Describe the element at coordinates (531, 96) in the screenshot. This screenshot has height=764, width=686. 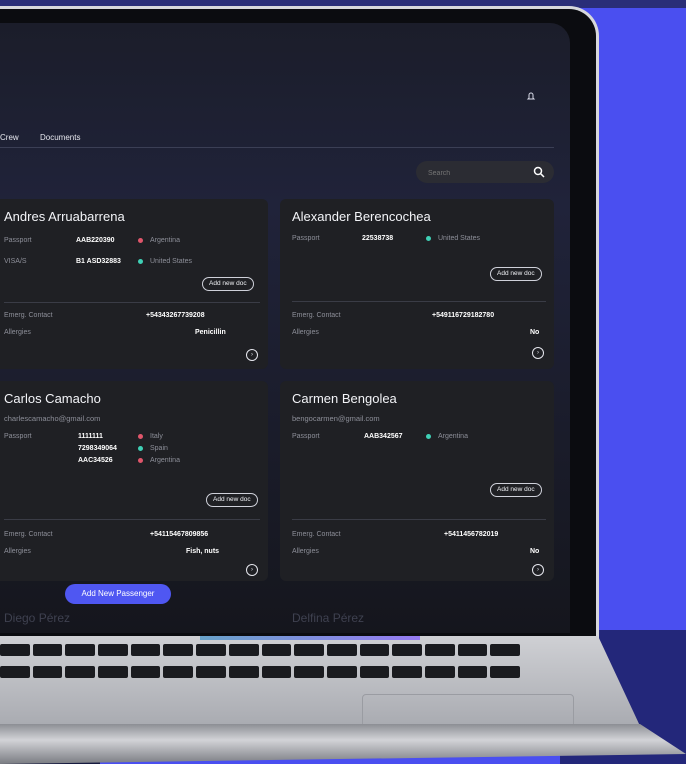
I see `notification-icon` at that location.